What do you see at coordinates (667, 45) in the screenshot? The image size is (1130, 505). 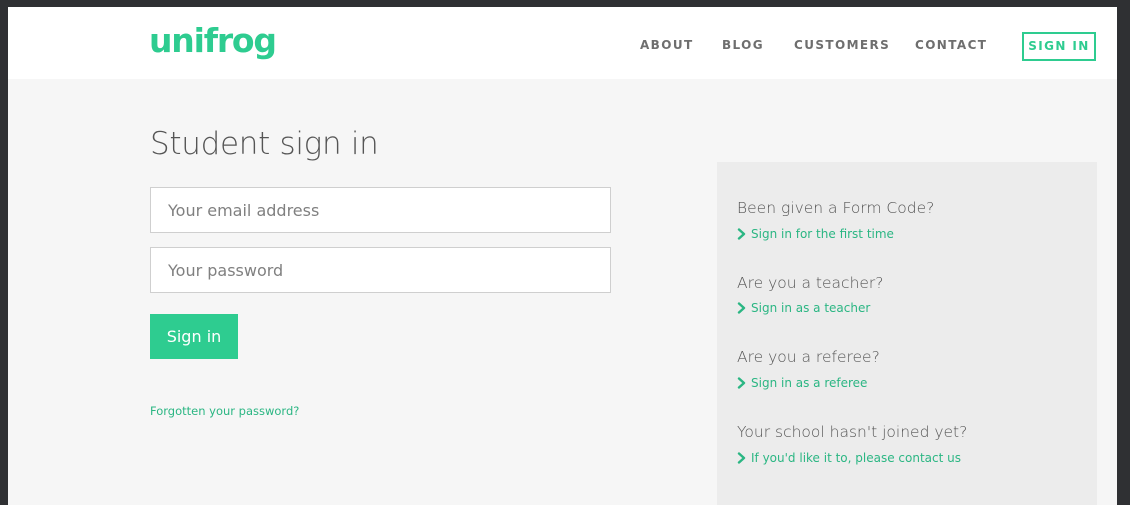 I see `nav-about-link: ABOUT` at bounding box center [667, 45].